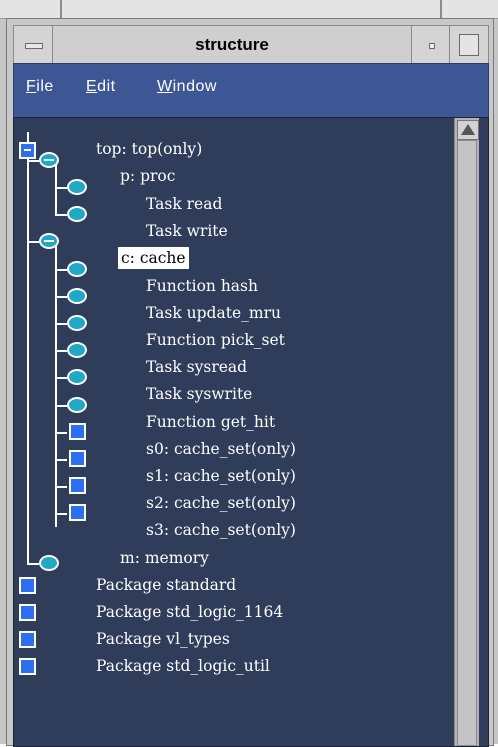 The width and height of the screenshot is (498, 747). I want to click on vertical-scrollbar, so click(466, 432).